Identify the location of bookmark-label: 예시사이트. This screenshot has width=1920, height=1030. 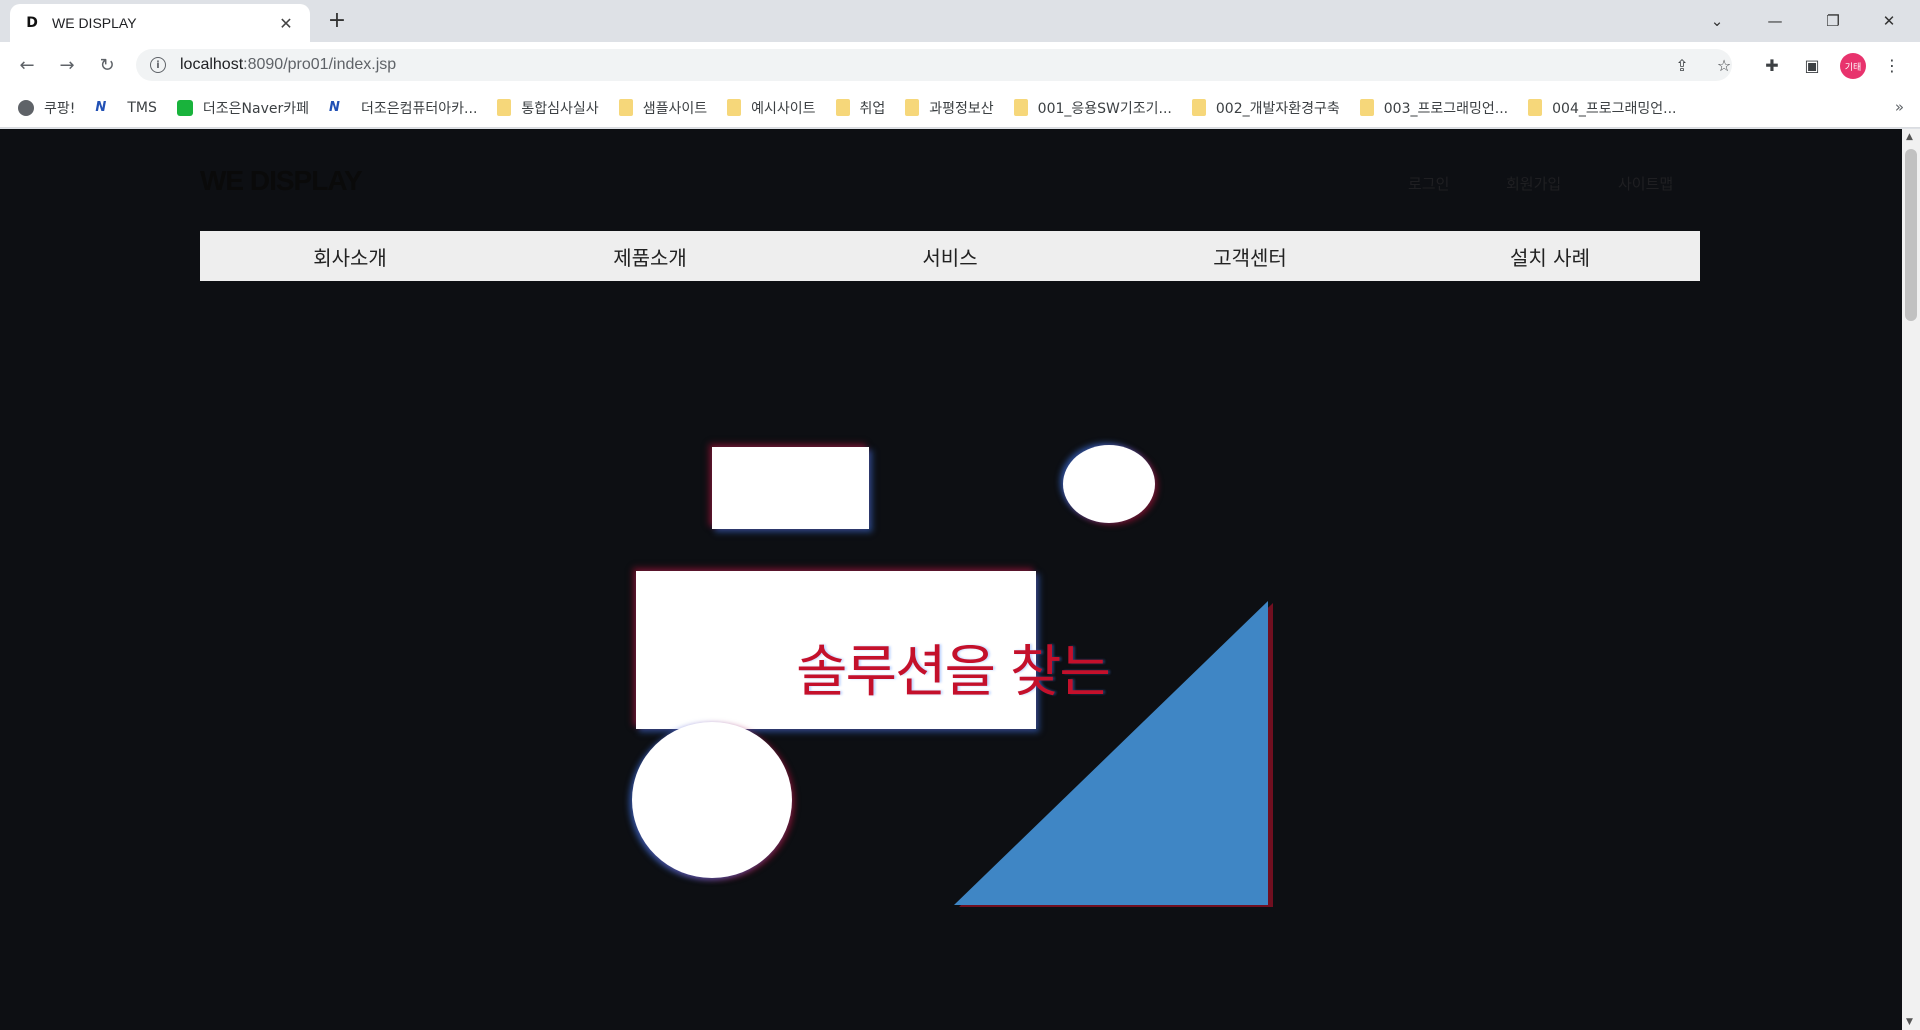
(783, 108).